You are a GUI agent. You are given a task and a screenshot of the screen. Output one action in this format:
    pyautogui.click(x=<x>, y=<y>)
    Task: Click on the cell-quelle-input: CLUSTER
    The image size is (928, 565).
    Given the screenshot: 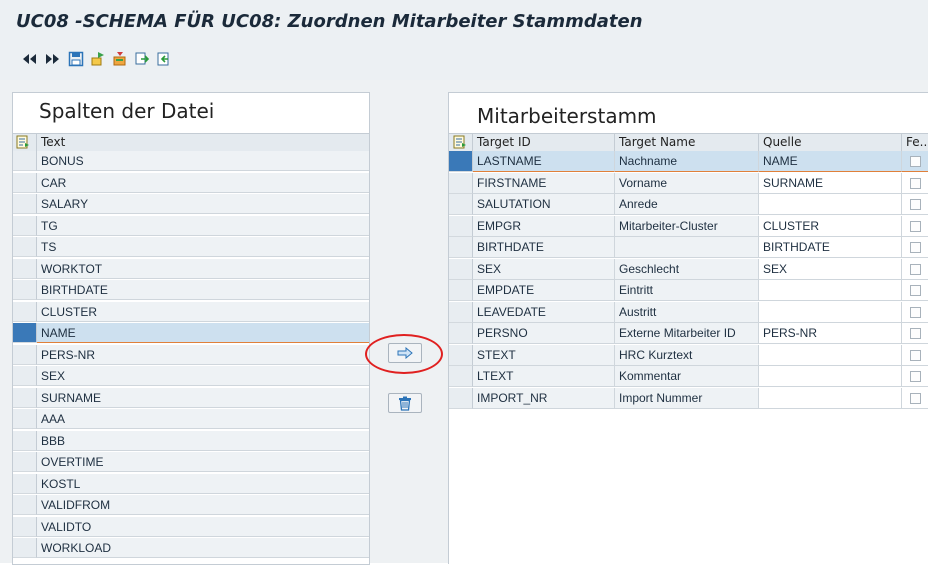 What is the action you would take?
    pyautogui.click(x=830, y=226)
    